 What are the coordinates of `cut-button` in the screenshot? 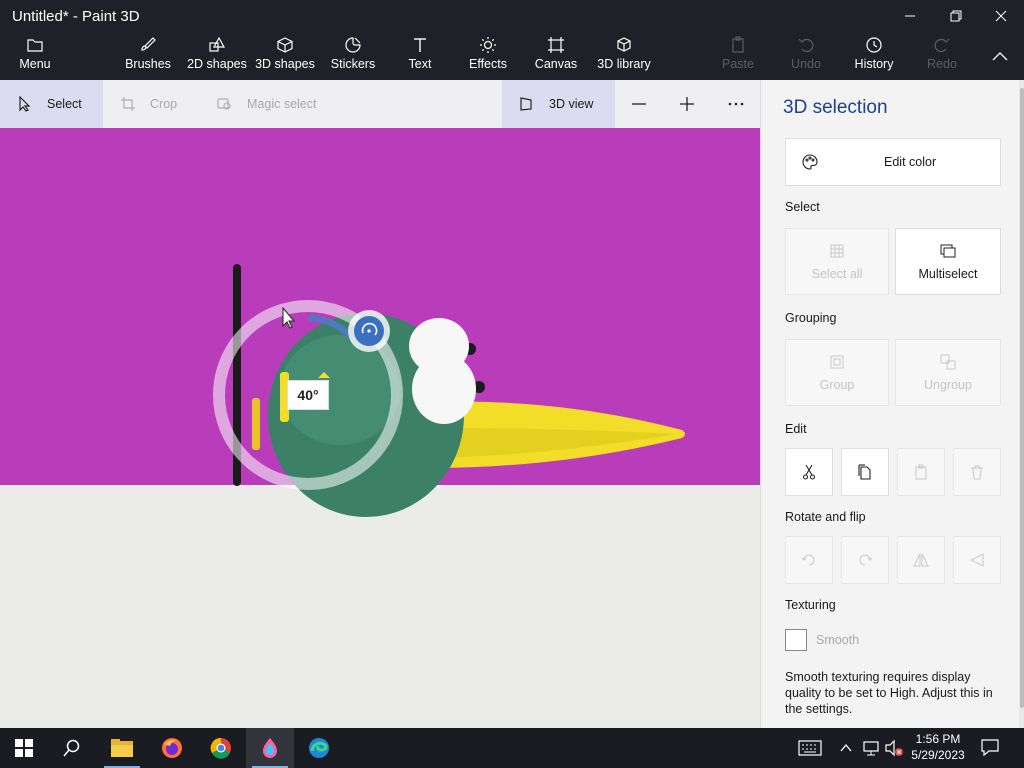 It's located at (809, 472).